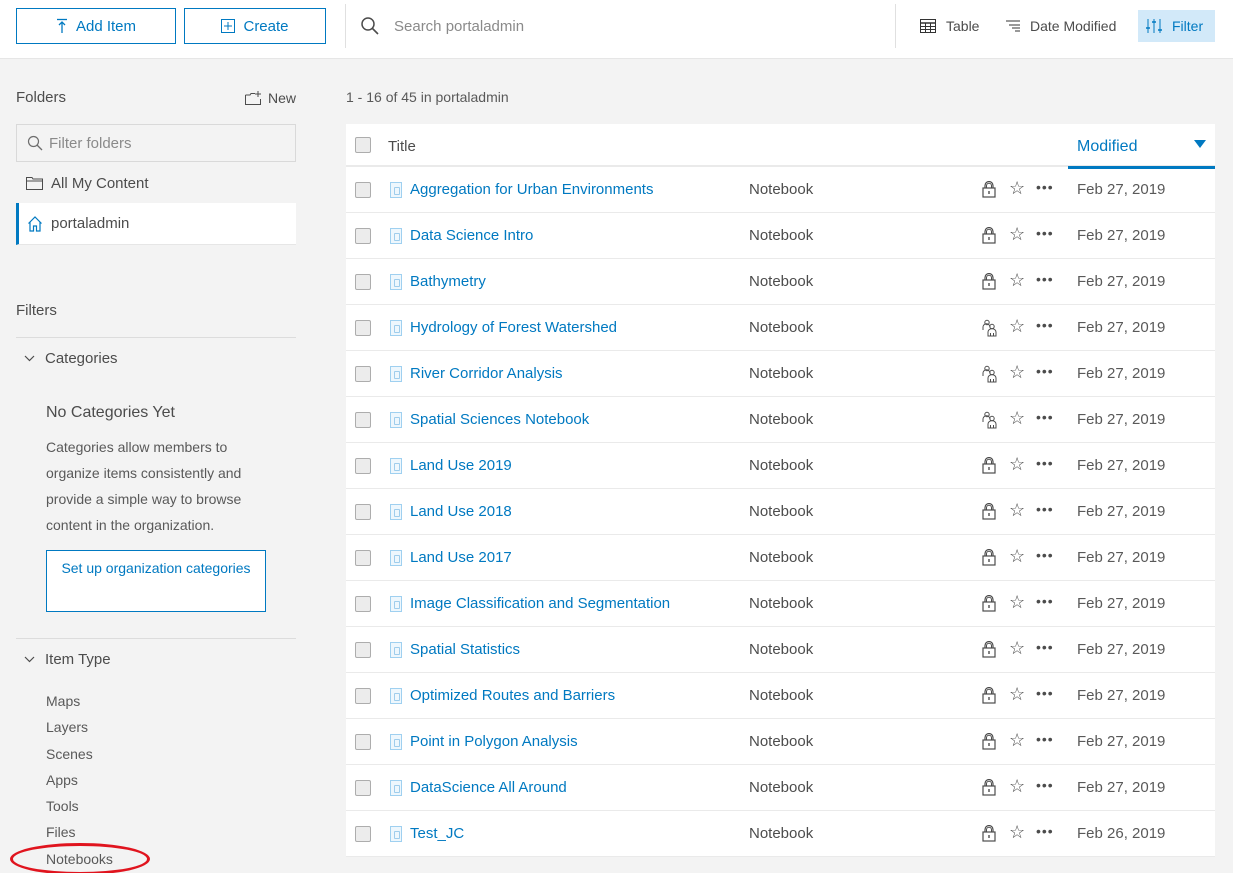 The height and width of the screenshot is (873, 1233). Describe the element at coordinates (67, 659) in the screenshot. I see `item-type-section-toggle: Item Type` at that location.